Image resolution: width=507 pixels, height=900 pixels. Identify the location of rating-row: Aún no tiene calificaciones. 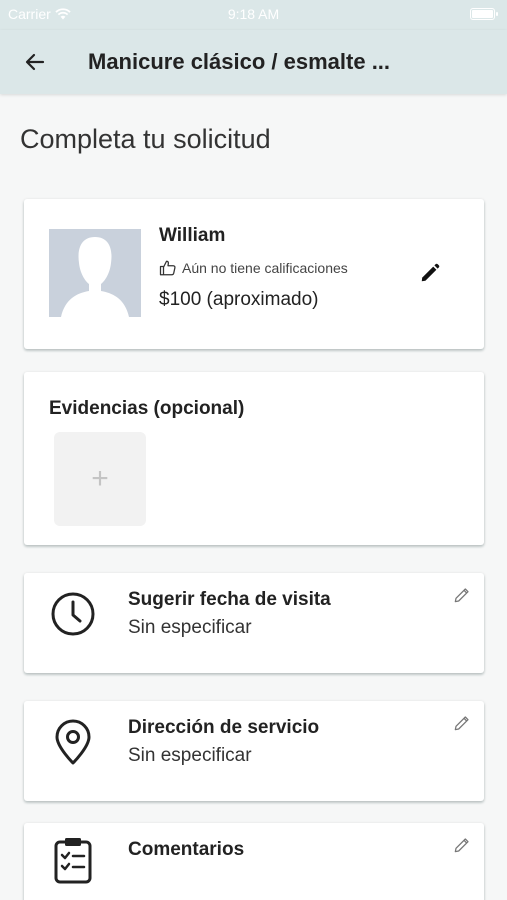
(253, 268).